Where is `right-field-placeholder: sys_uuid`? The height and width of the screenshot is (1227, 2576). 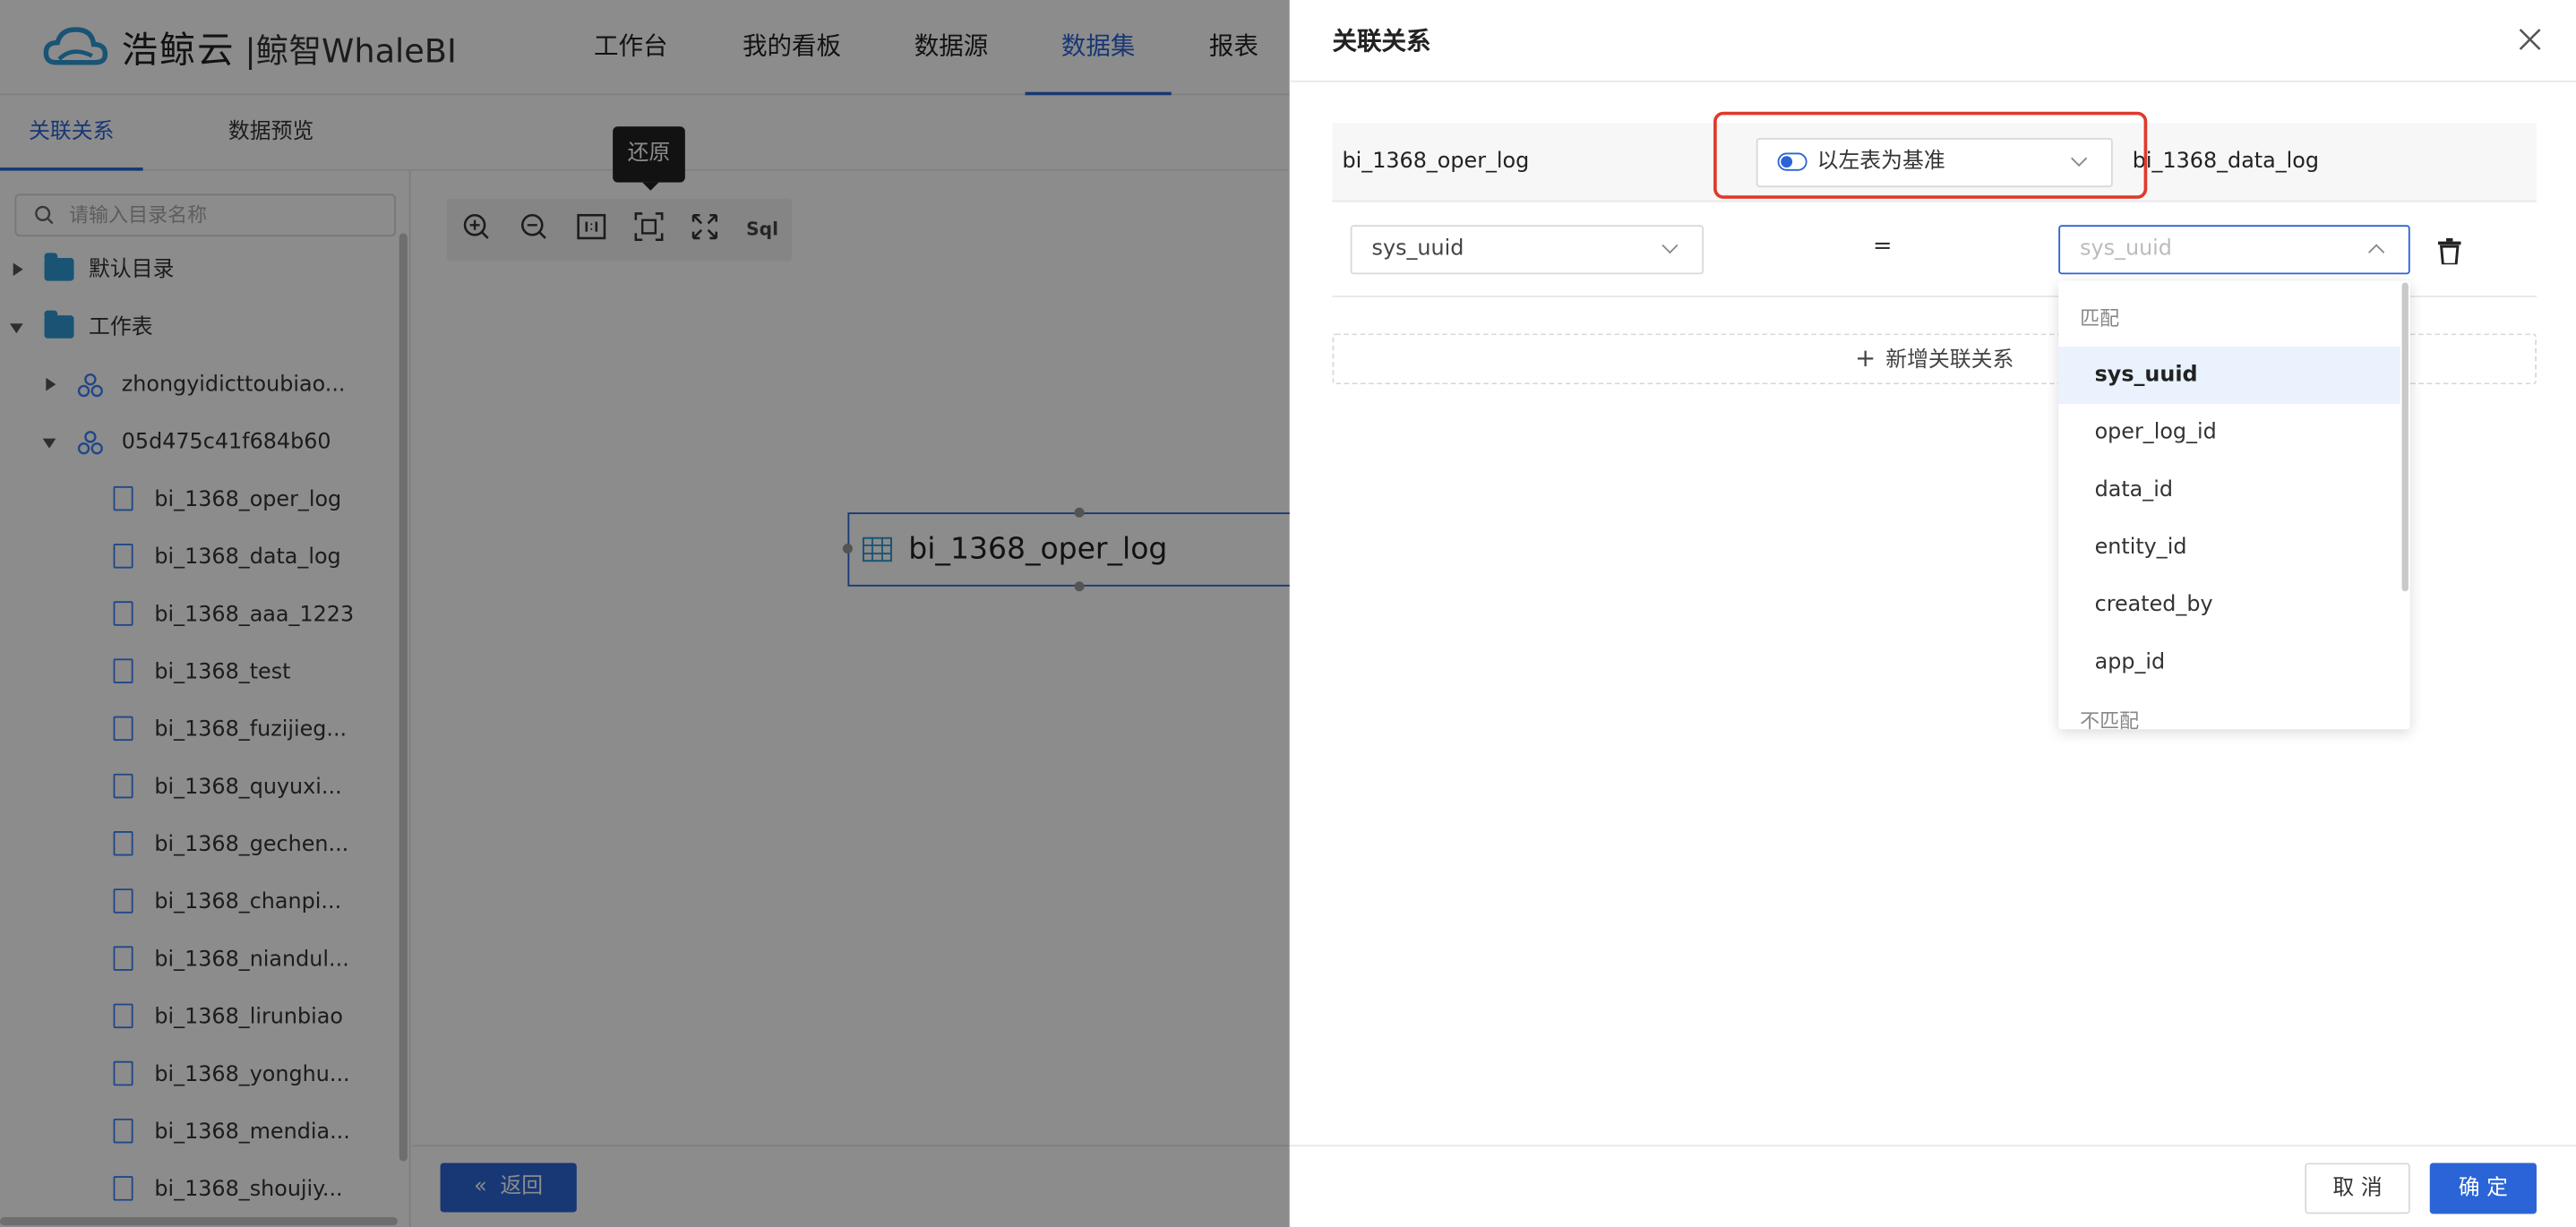 right-field-placeholder: sys_uuid is located at coordinates (2126, 249).